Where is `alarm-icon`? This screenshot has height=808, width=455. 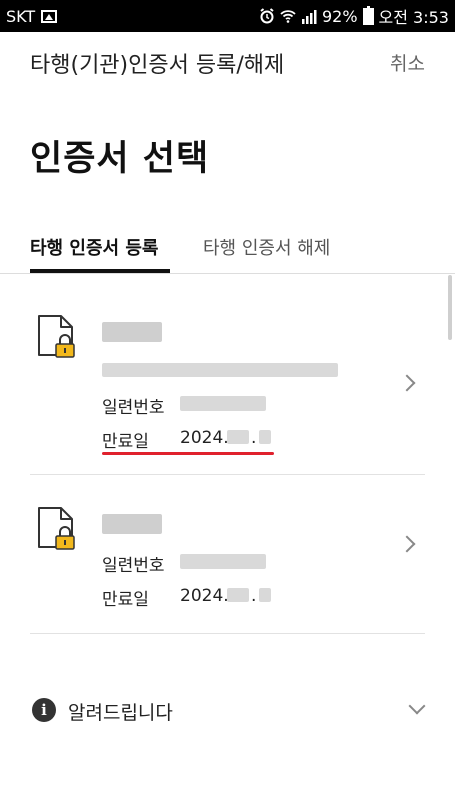 alarm-icon is located at coordinates (267, 16).